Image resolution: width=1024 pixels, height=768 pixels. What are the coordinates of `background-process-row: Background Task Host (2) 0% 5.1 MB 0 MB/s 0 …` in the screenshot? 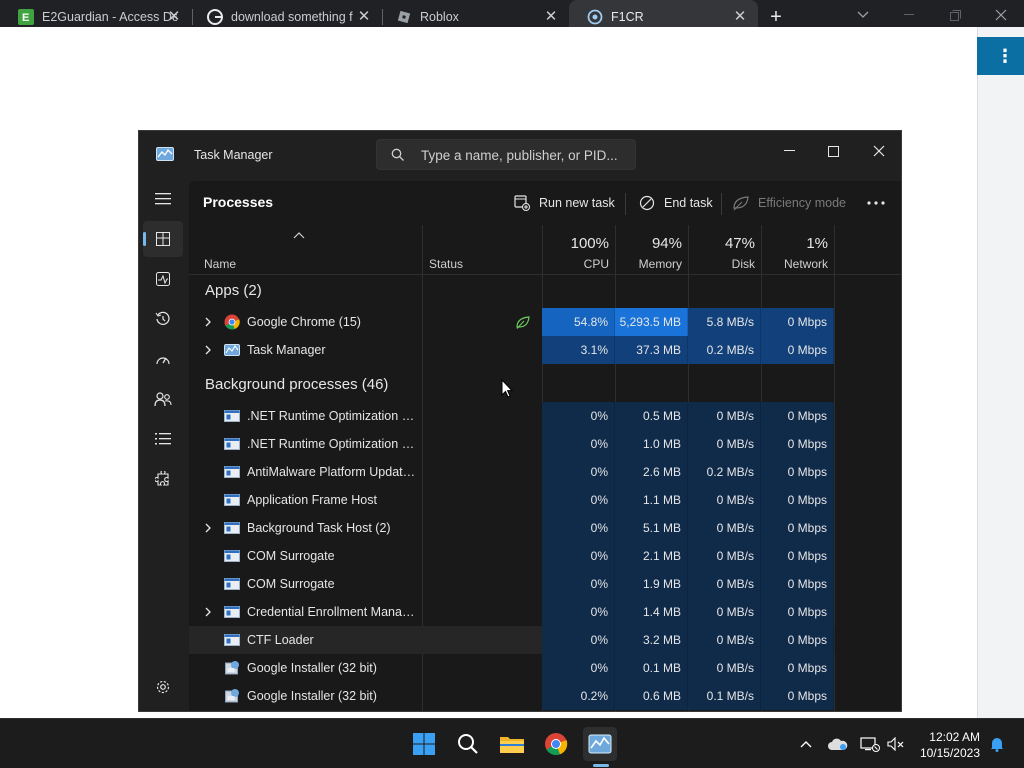 It's located at (512, 528).